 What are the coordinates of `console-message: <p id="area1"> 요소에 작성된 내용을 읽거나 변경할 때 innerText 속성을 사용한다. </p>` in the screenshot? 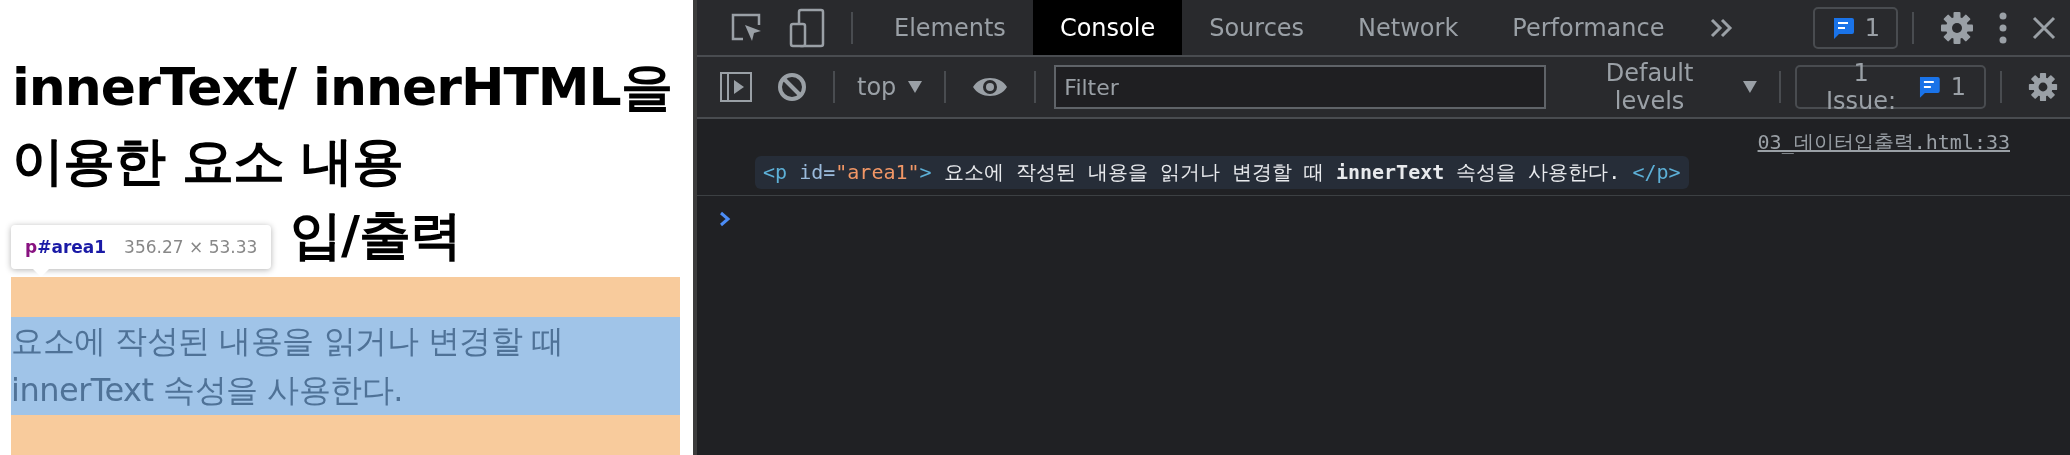 It's located at (1222, 172).